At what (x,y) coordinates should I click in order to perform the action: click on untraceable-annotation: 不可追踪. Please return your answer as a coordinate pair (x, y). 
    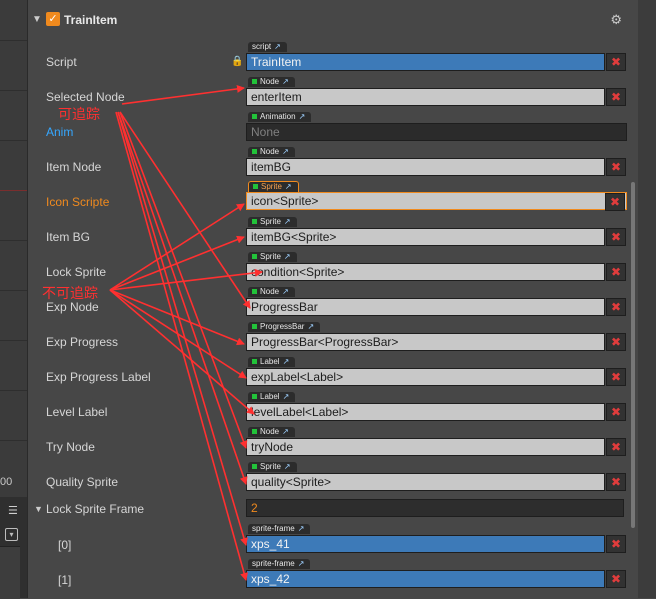
    Looking at the image, I should click on (70, 293).